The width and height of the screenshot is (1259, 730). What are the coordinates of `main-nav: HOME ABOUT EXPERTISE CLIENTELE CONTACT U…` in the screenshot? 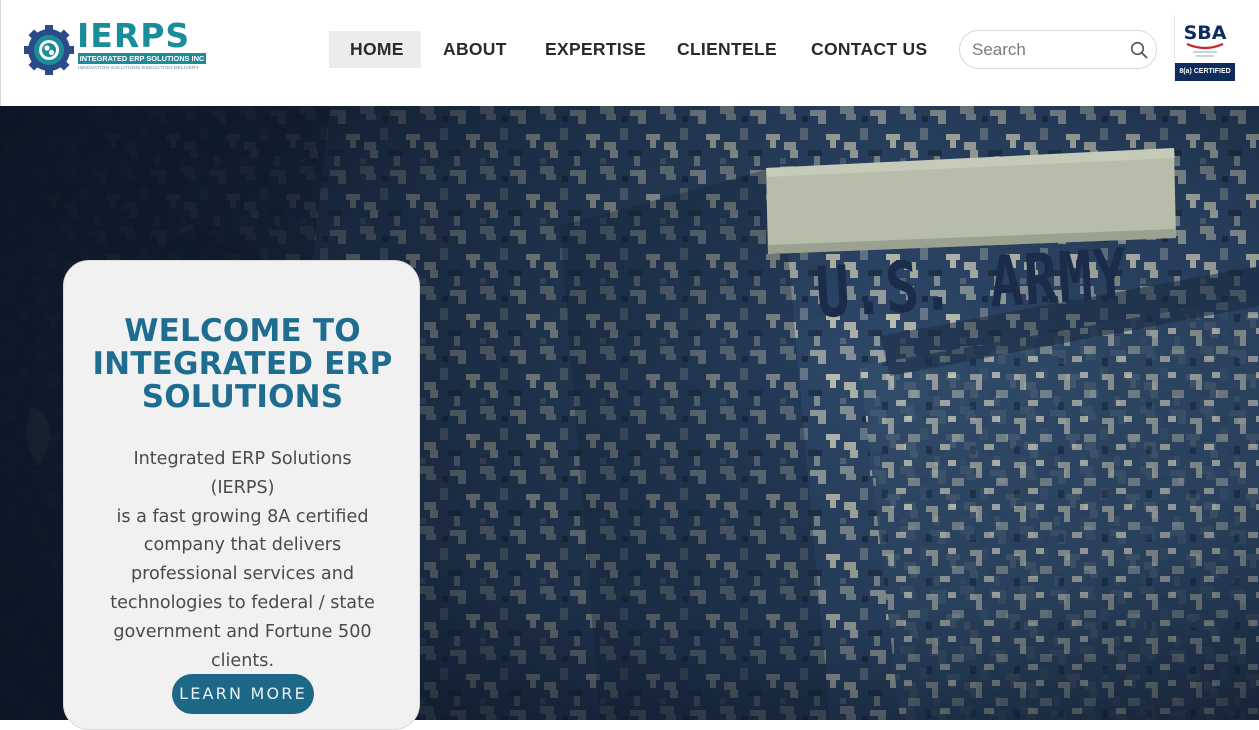 It's located at (628, 49).